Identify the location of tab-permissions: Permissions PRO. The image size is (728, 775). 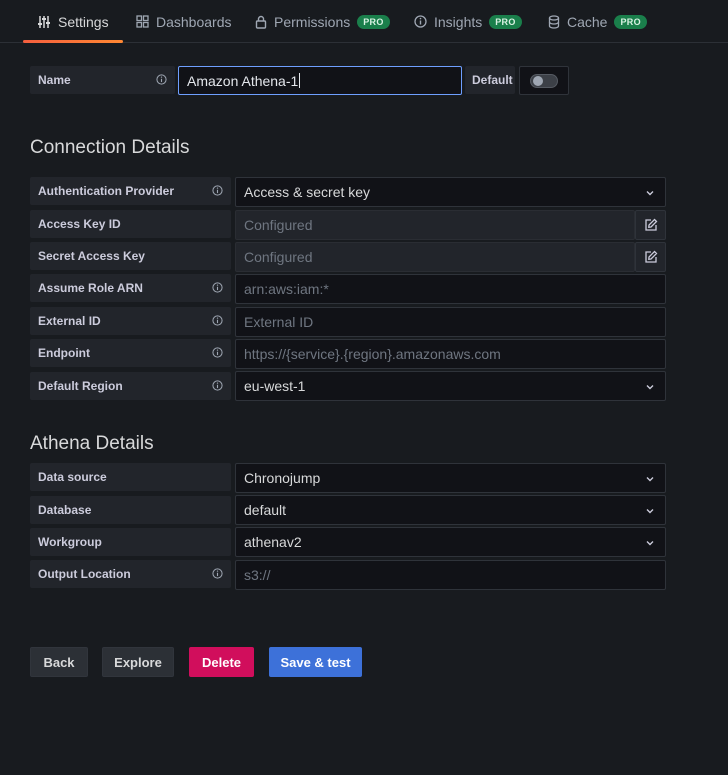
(322, 21).